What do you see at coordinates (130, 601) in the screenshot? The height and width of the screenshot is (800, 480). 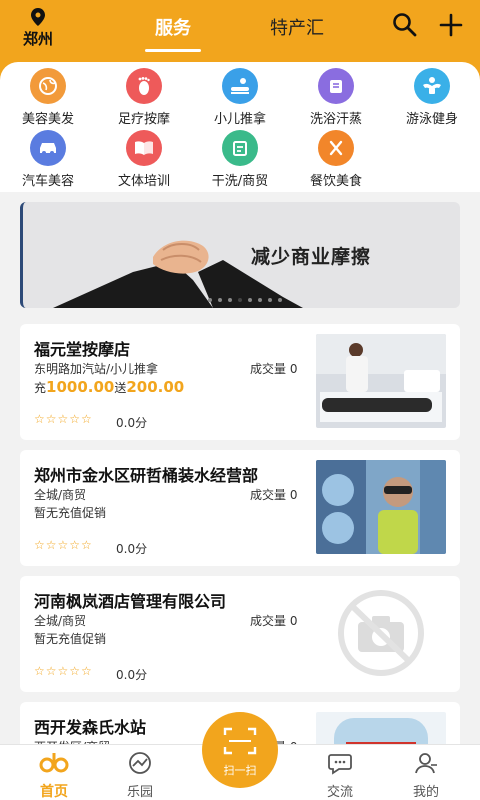 I see `store-name: 河南枫岚酒店管理有限公司` at bounding box center [130, 601].